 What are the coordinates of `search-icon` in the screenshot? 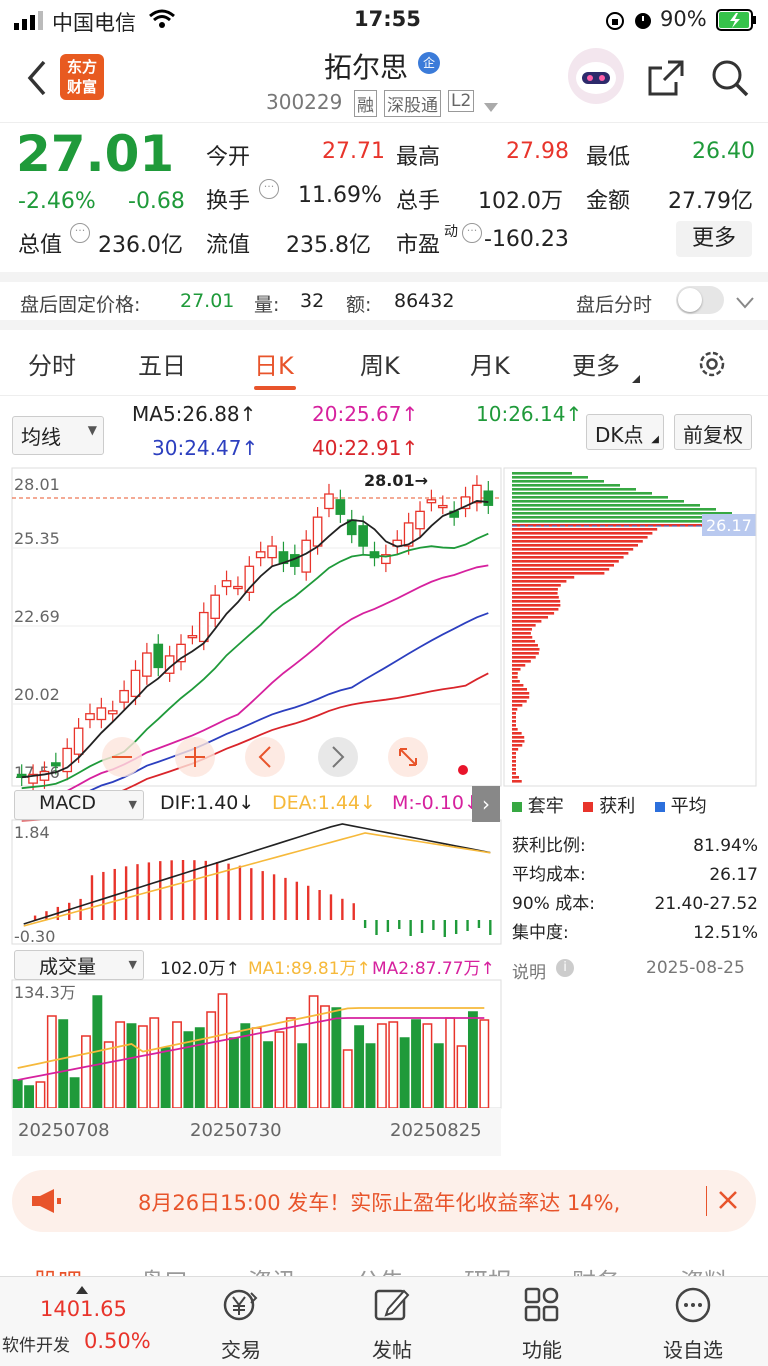 It's located at (730, 80).